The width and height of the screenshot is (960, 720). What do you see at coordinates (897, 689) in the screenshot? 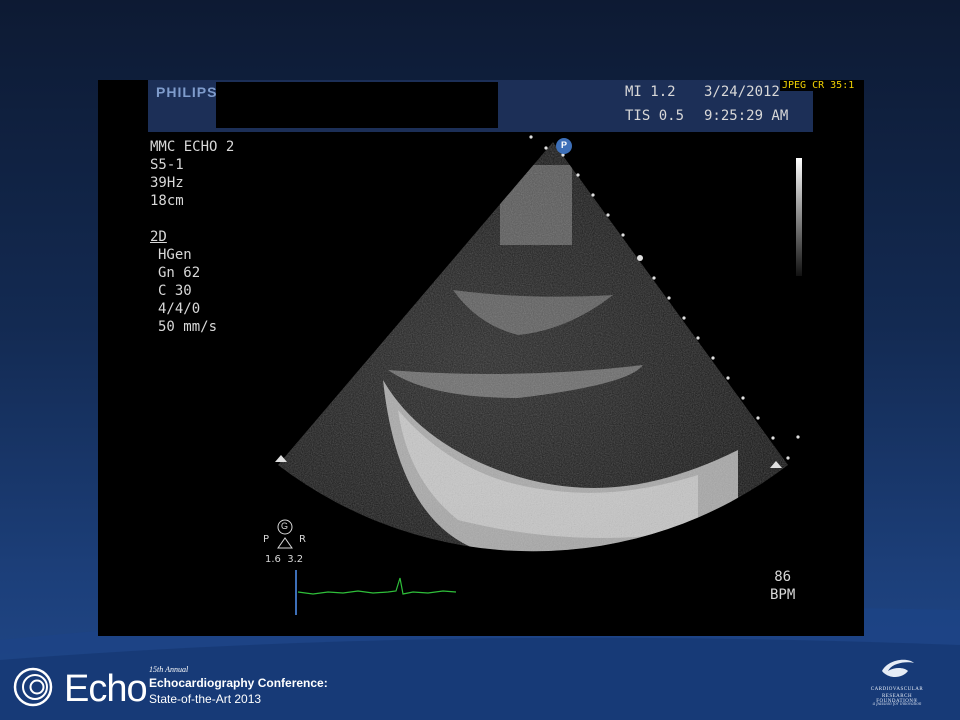
I see `org-name-line1: CARDIOVASCULAR` at bounding box center [897, 689].